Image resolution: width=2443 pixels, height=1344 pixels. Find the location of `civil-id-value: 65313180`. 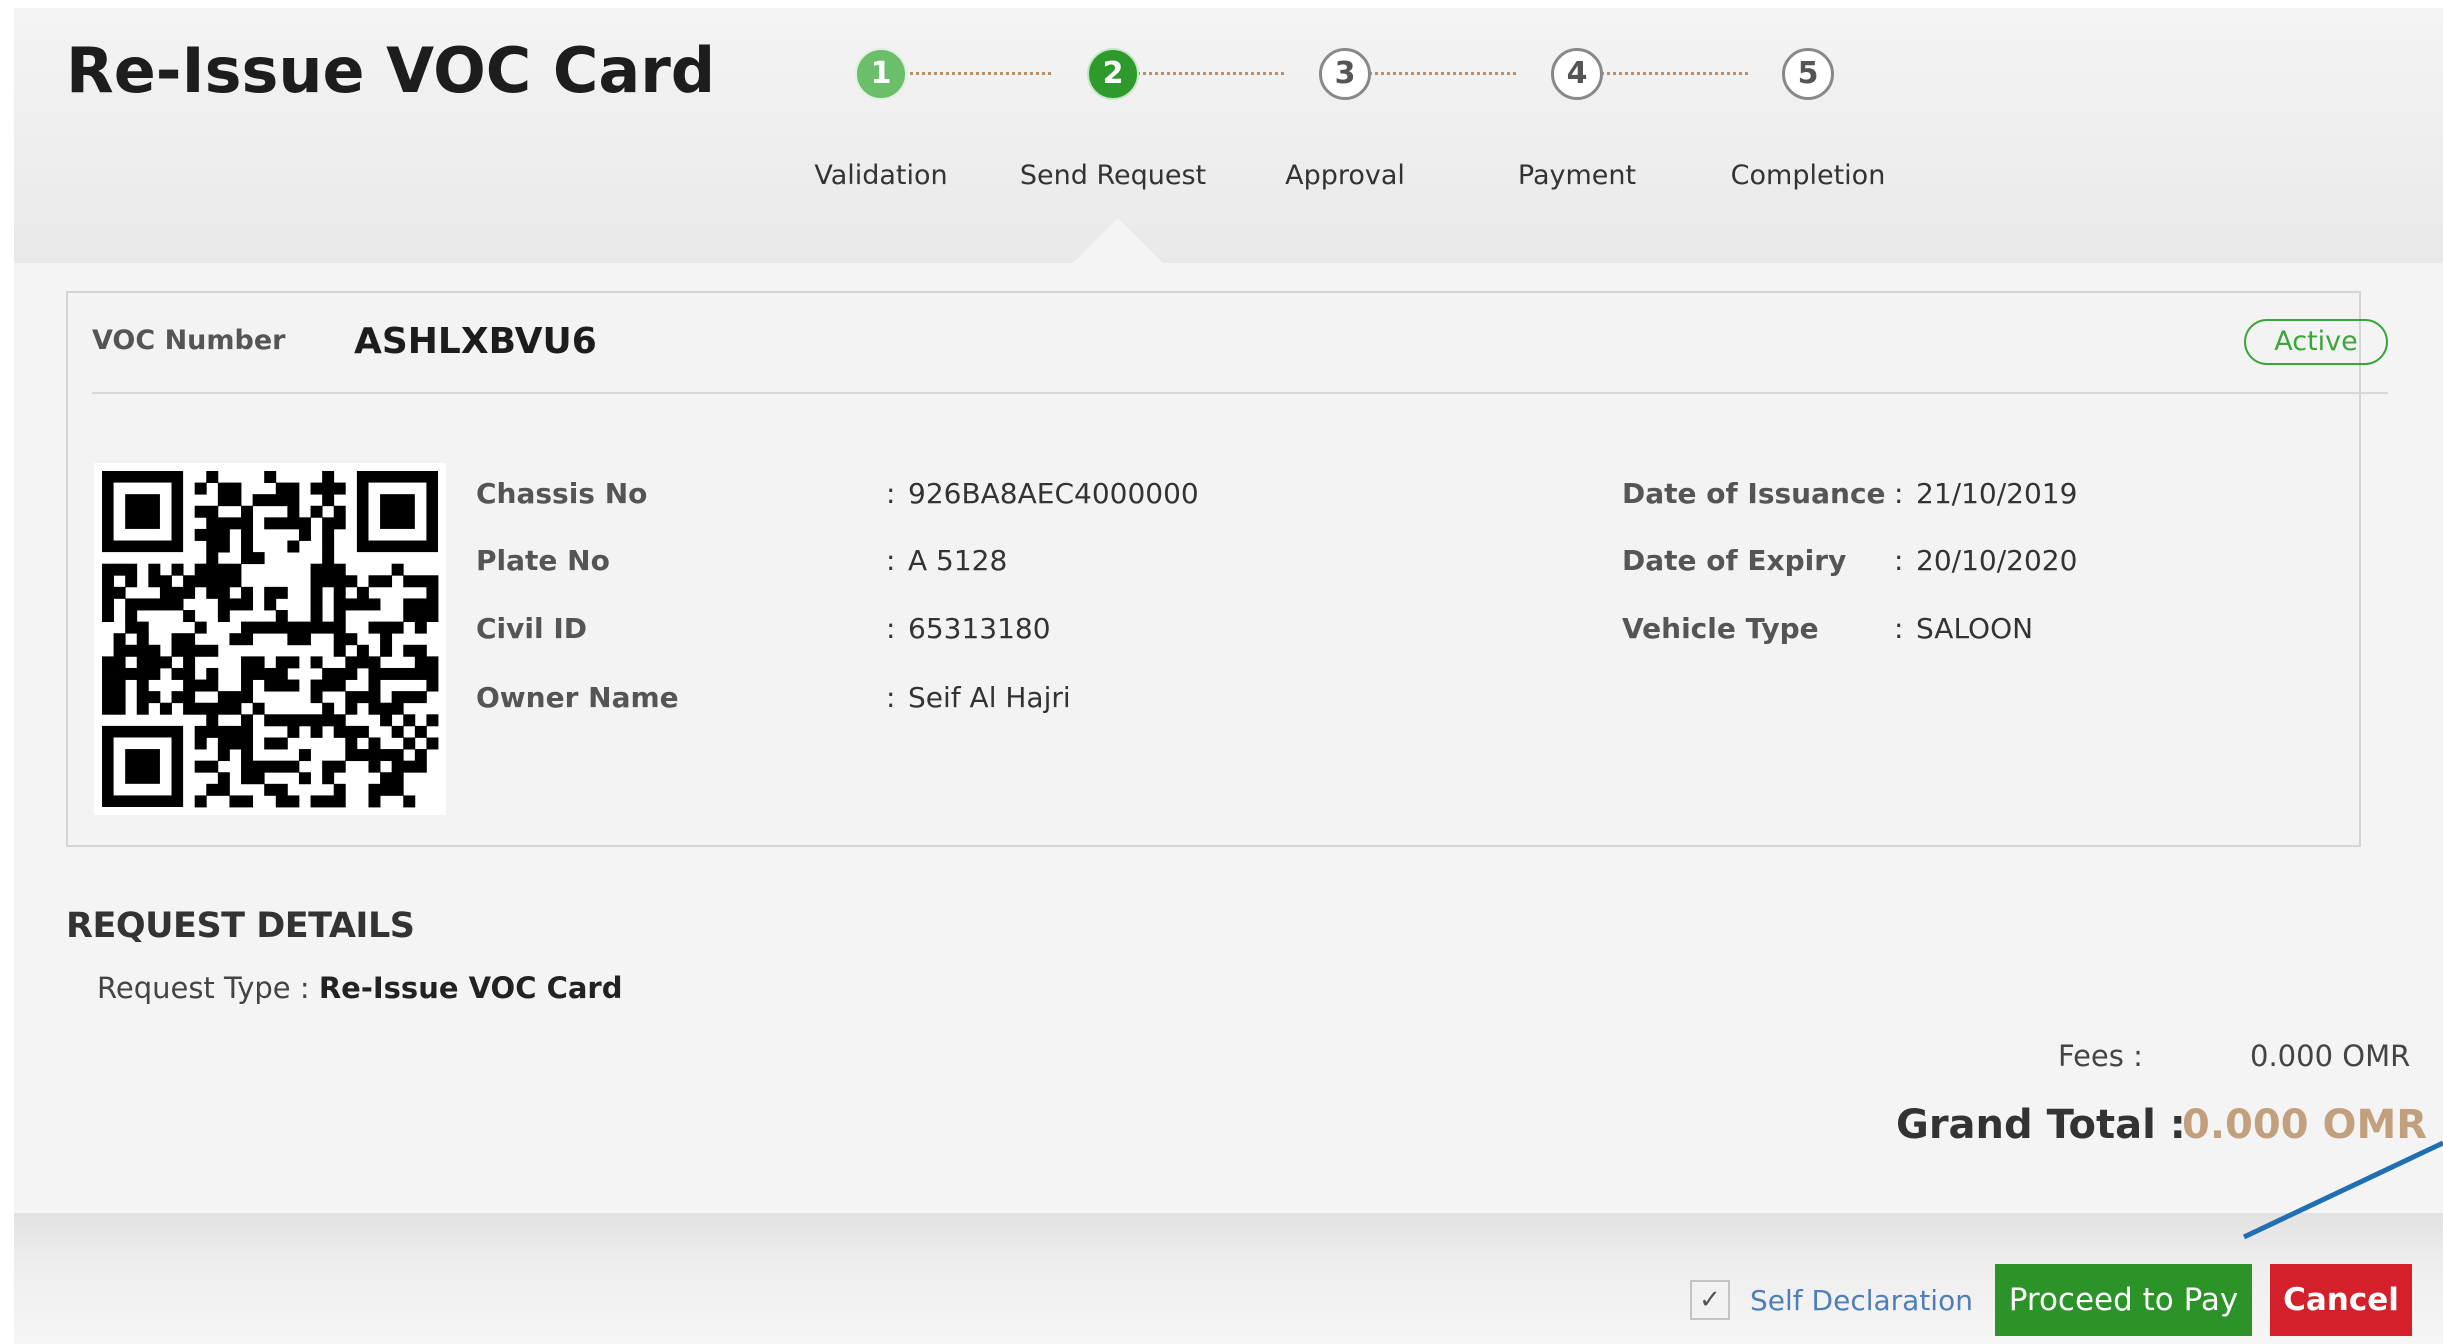

civil-id-value: 65313180 is located at coordinates (979, 628).